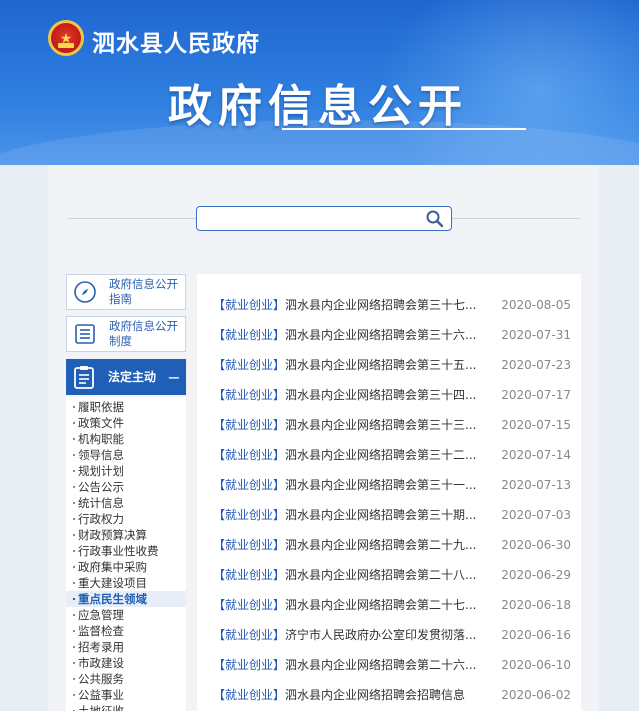 The height and width of the screenshot is (711, 639). Describe the element at coordinates (126, 439) in the screenshot. I see `sidebar-subitem: 机构职能` at that location.